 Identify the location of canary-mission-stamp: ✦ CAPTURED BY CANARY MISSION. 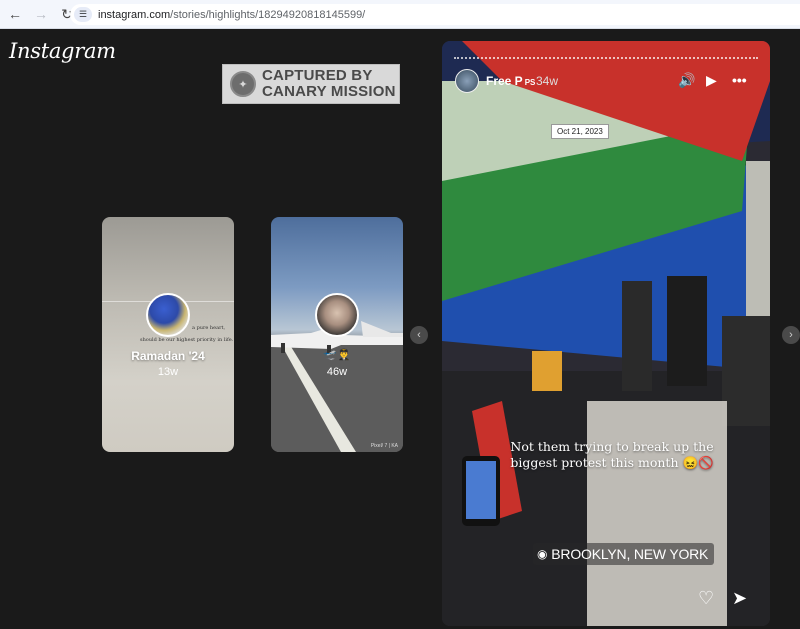
(311, 84).